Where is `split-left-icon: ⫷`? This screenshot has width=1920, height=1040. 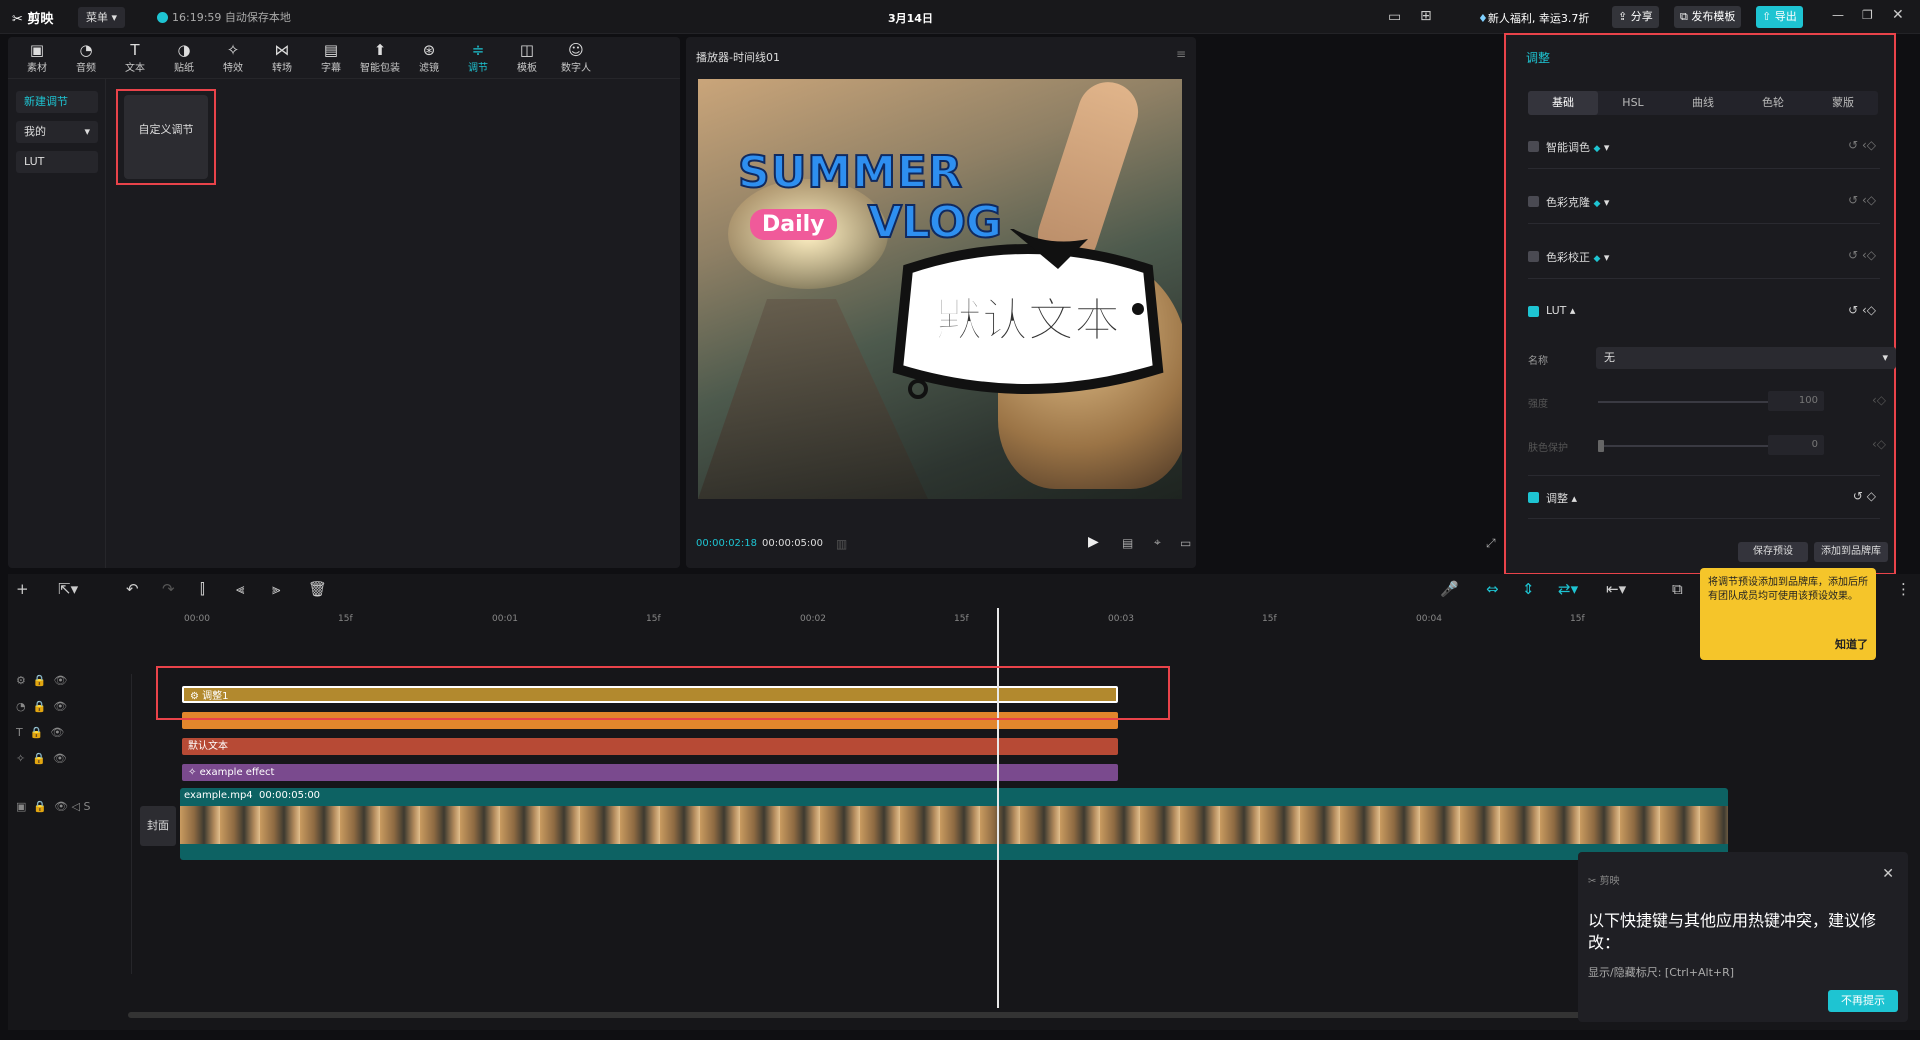 split-left-icon: ⫷ is located at coordinates (240, 589).